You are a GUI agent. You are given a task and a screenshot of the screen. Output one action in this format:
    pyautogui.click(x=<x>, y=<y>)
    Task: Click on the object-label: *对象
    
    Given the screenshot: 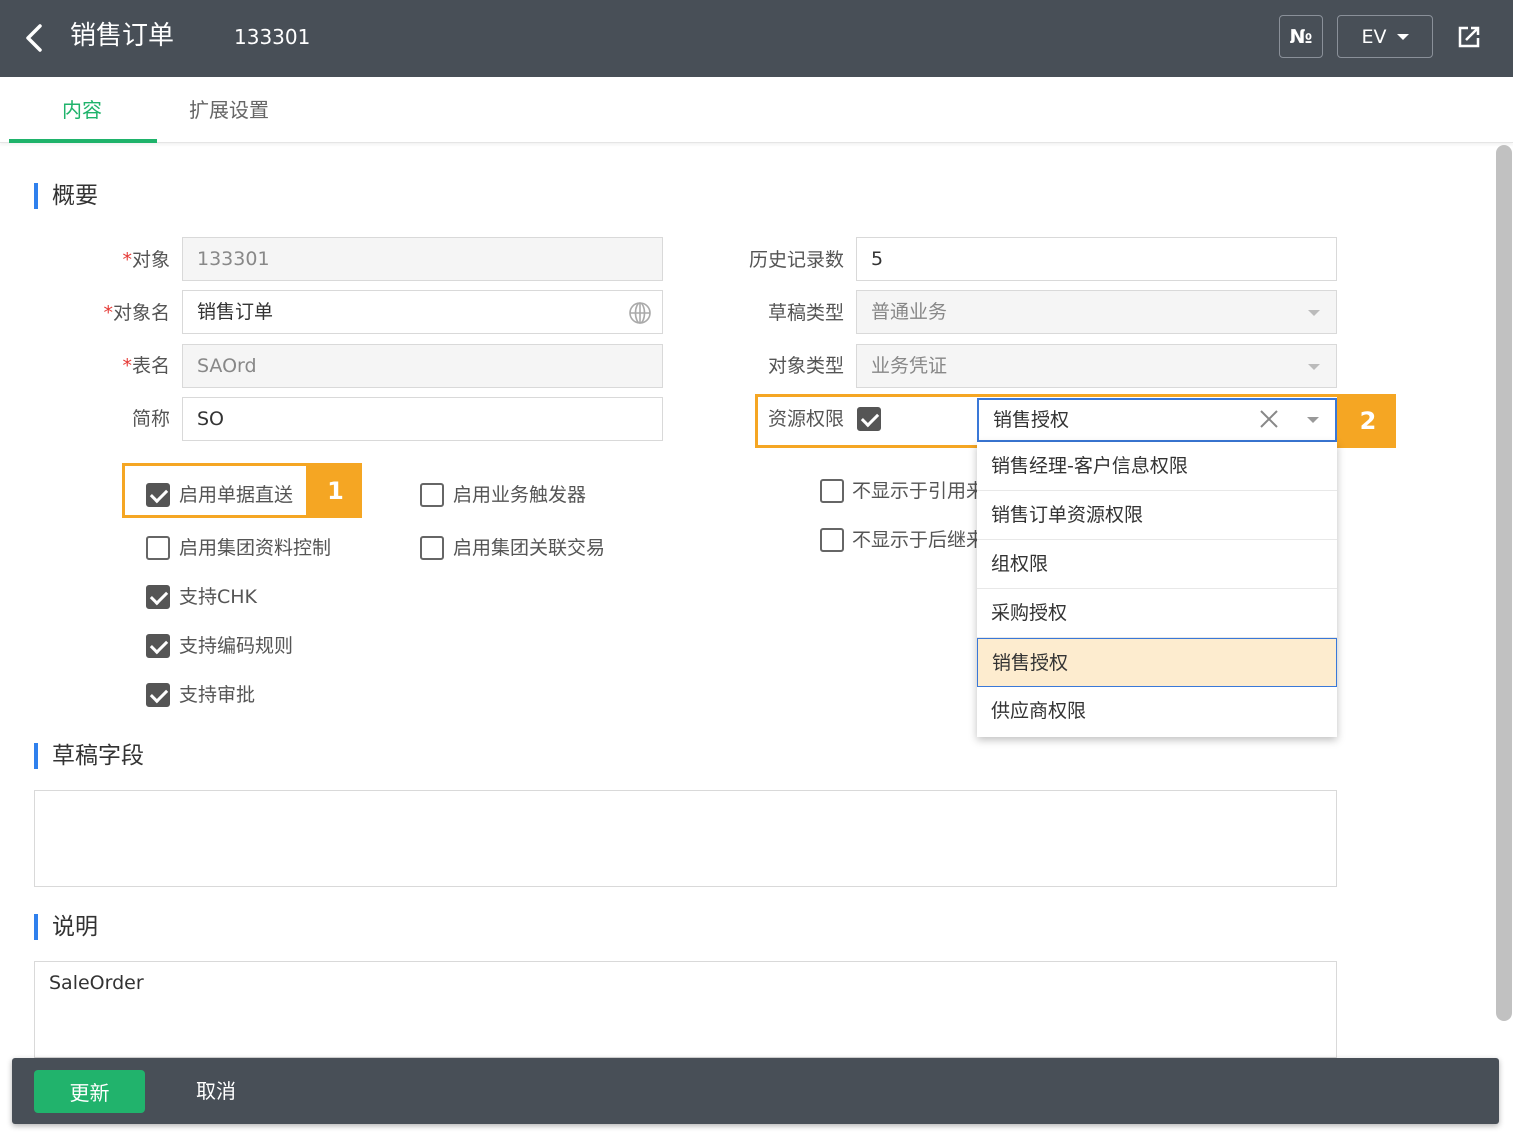 What is the action you would take?
    pyautogui.click(x=146, y=260)
    